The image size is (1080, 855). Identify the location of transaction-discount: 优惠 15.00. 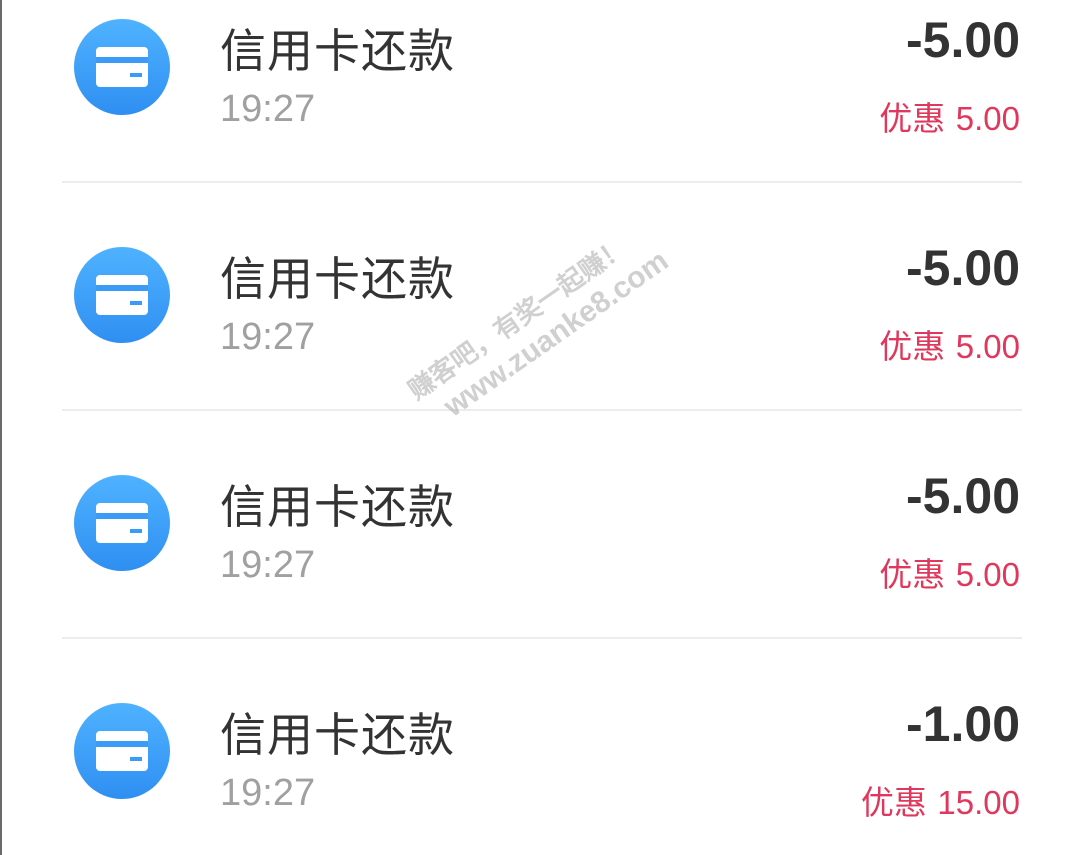
(940, 800).